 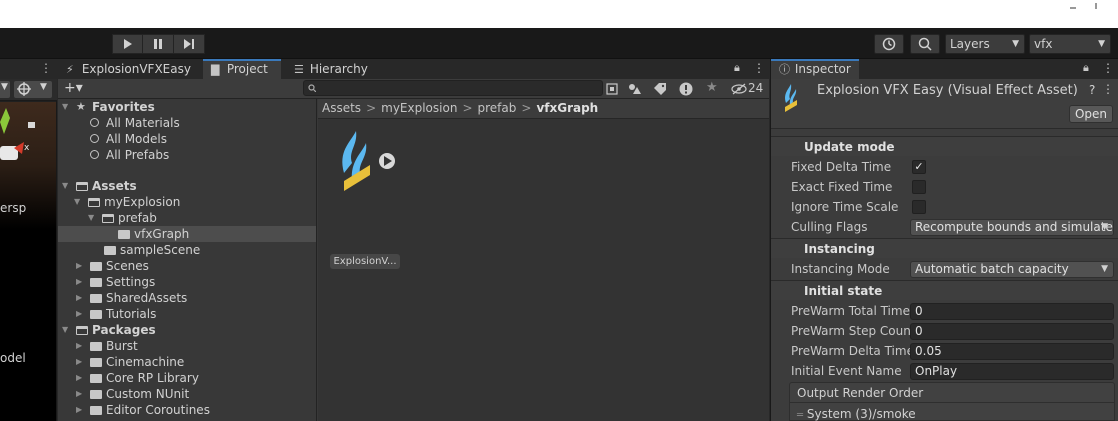 I want to click on tree-label: Cinemachine, so click(x=145, y=362).